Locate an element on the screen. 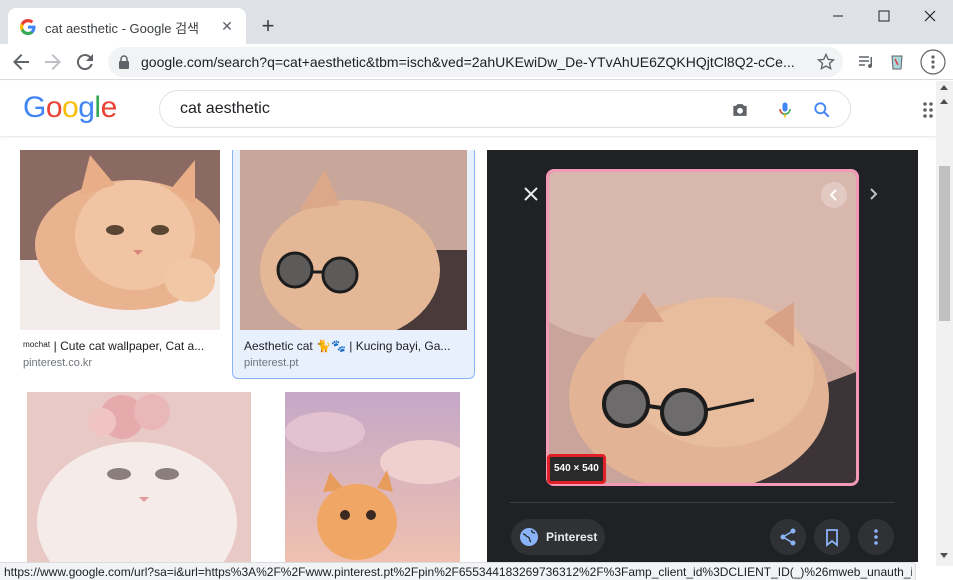 The image size is (953, 580). image-dimensions: 540 × 540 is located at coordinates (576, 468).